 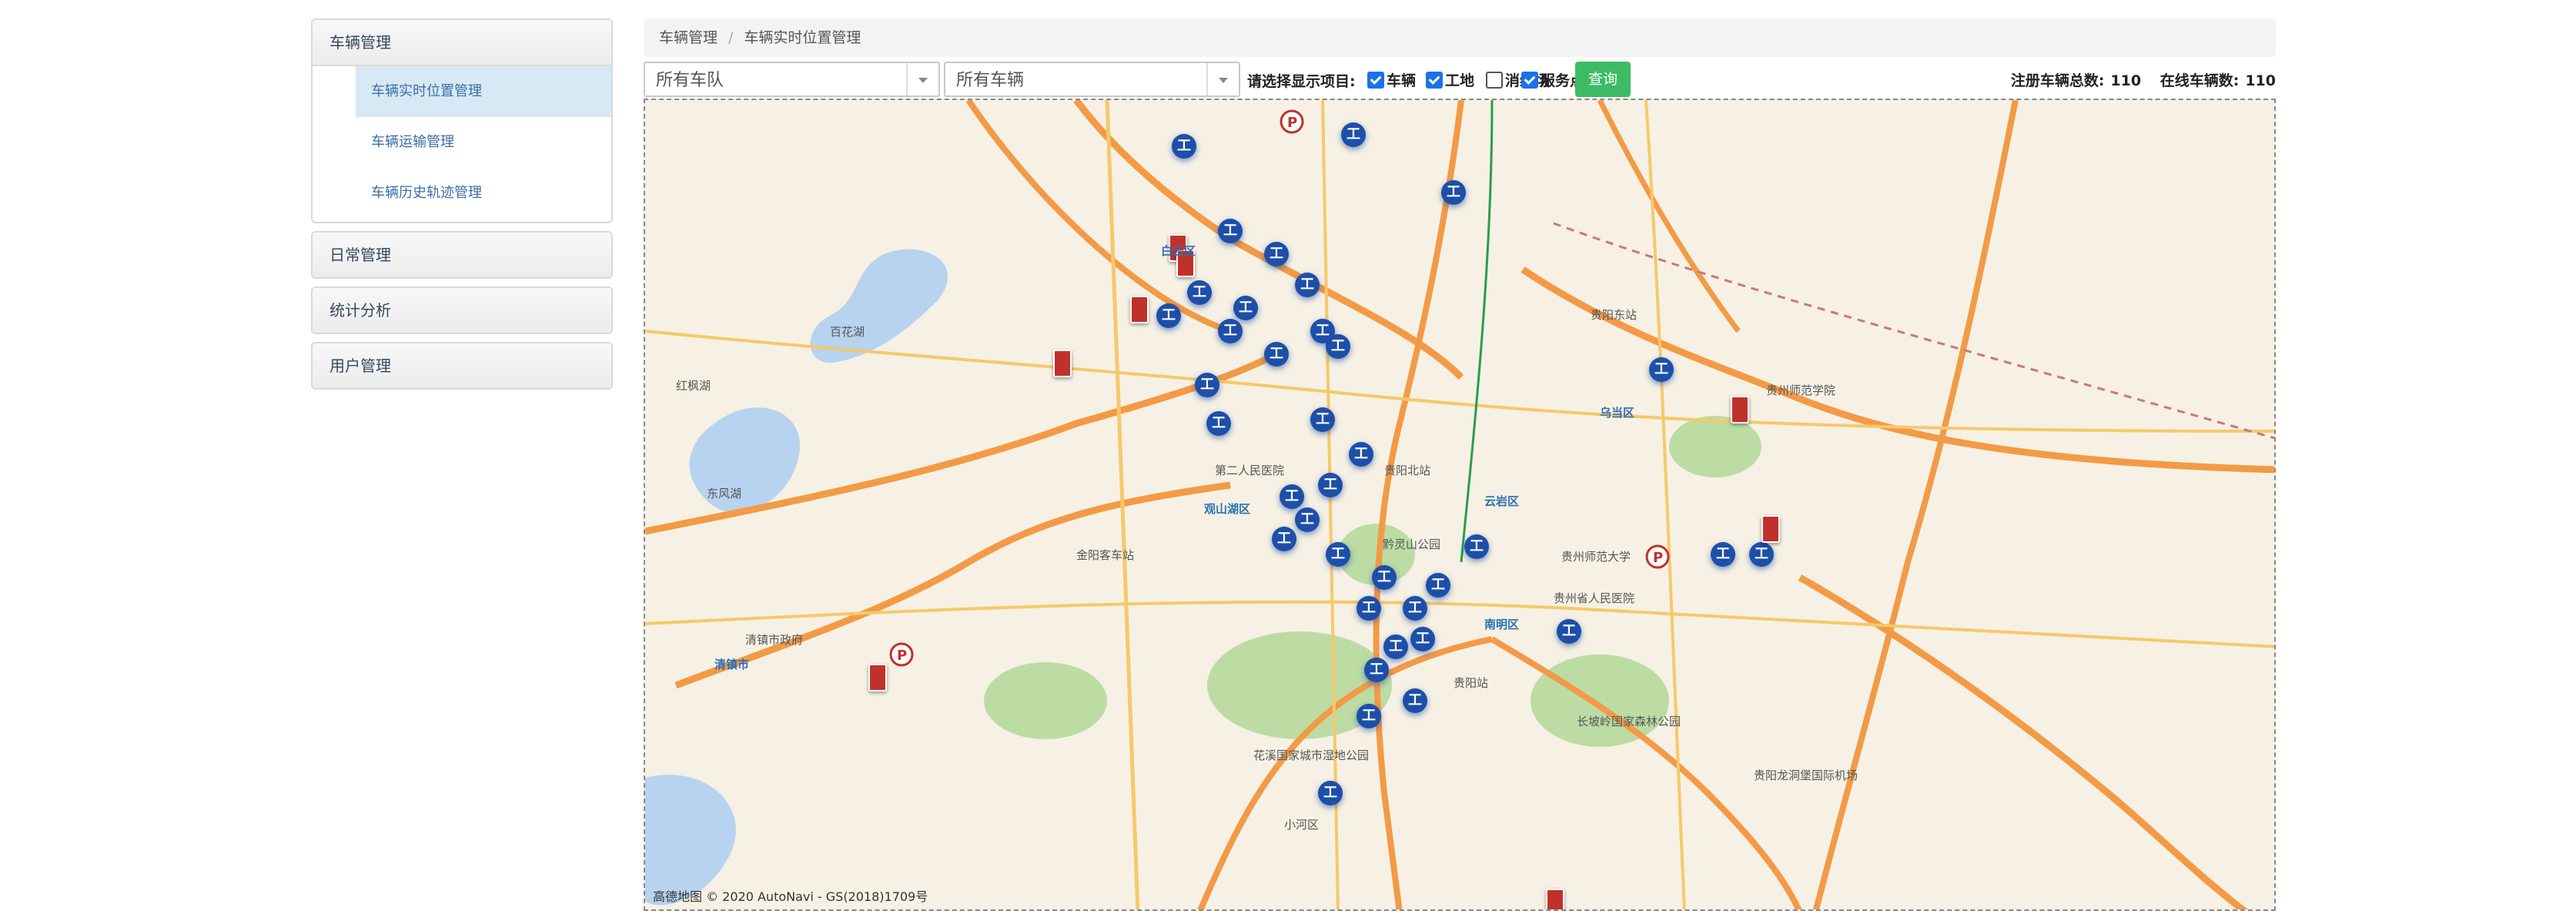 I want to click on panel-head-statistics: 统计分析, so click(x=462, y=310).